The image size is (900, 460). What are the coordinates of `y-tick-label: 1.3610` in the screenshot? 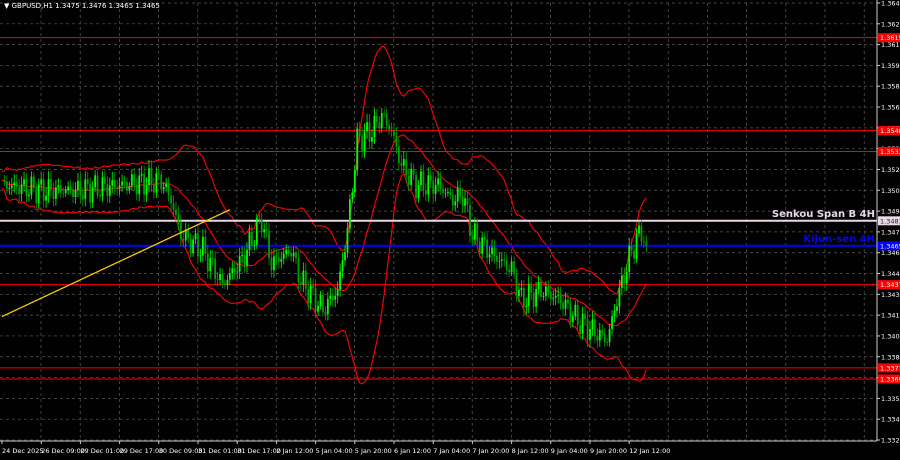 It's located at (890, 45).